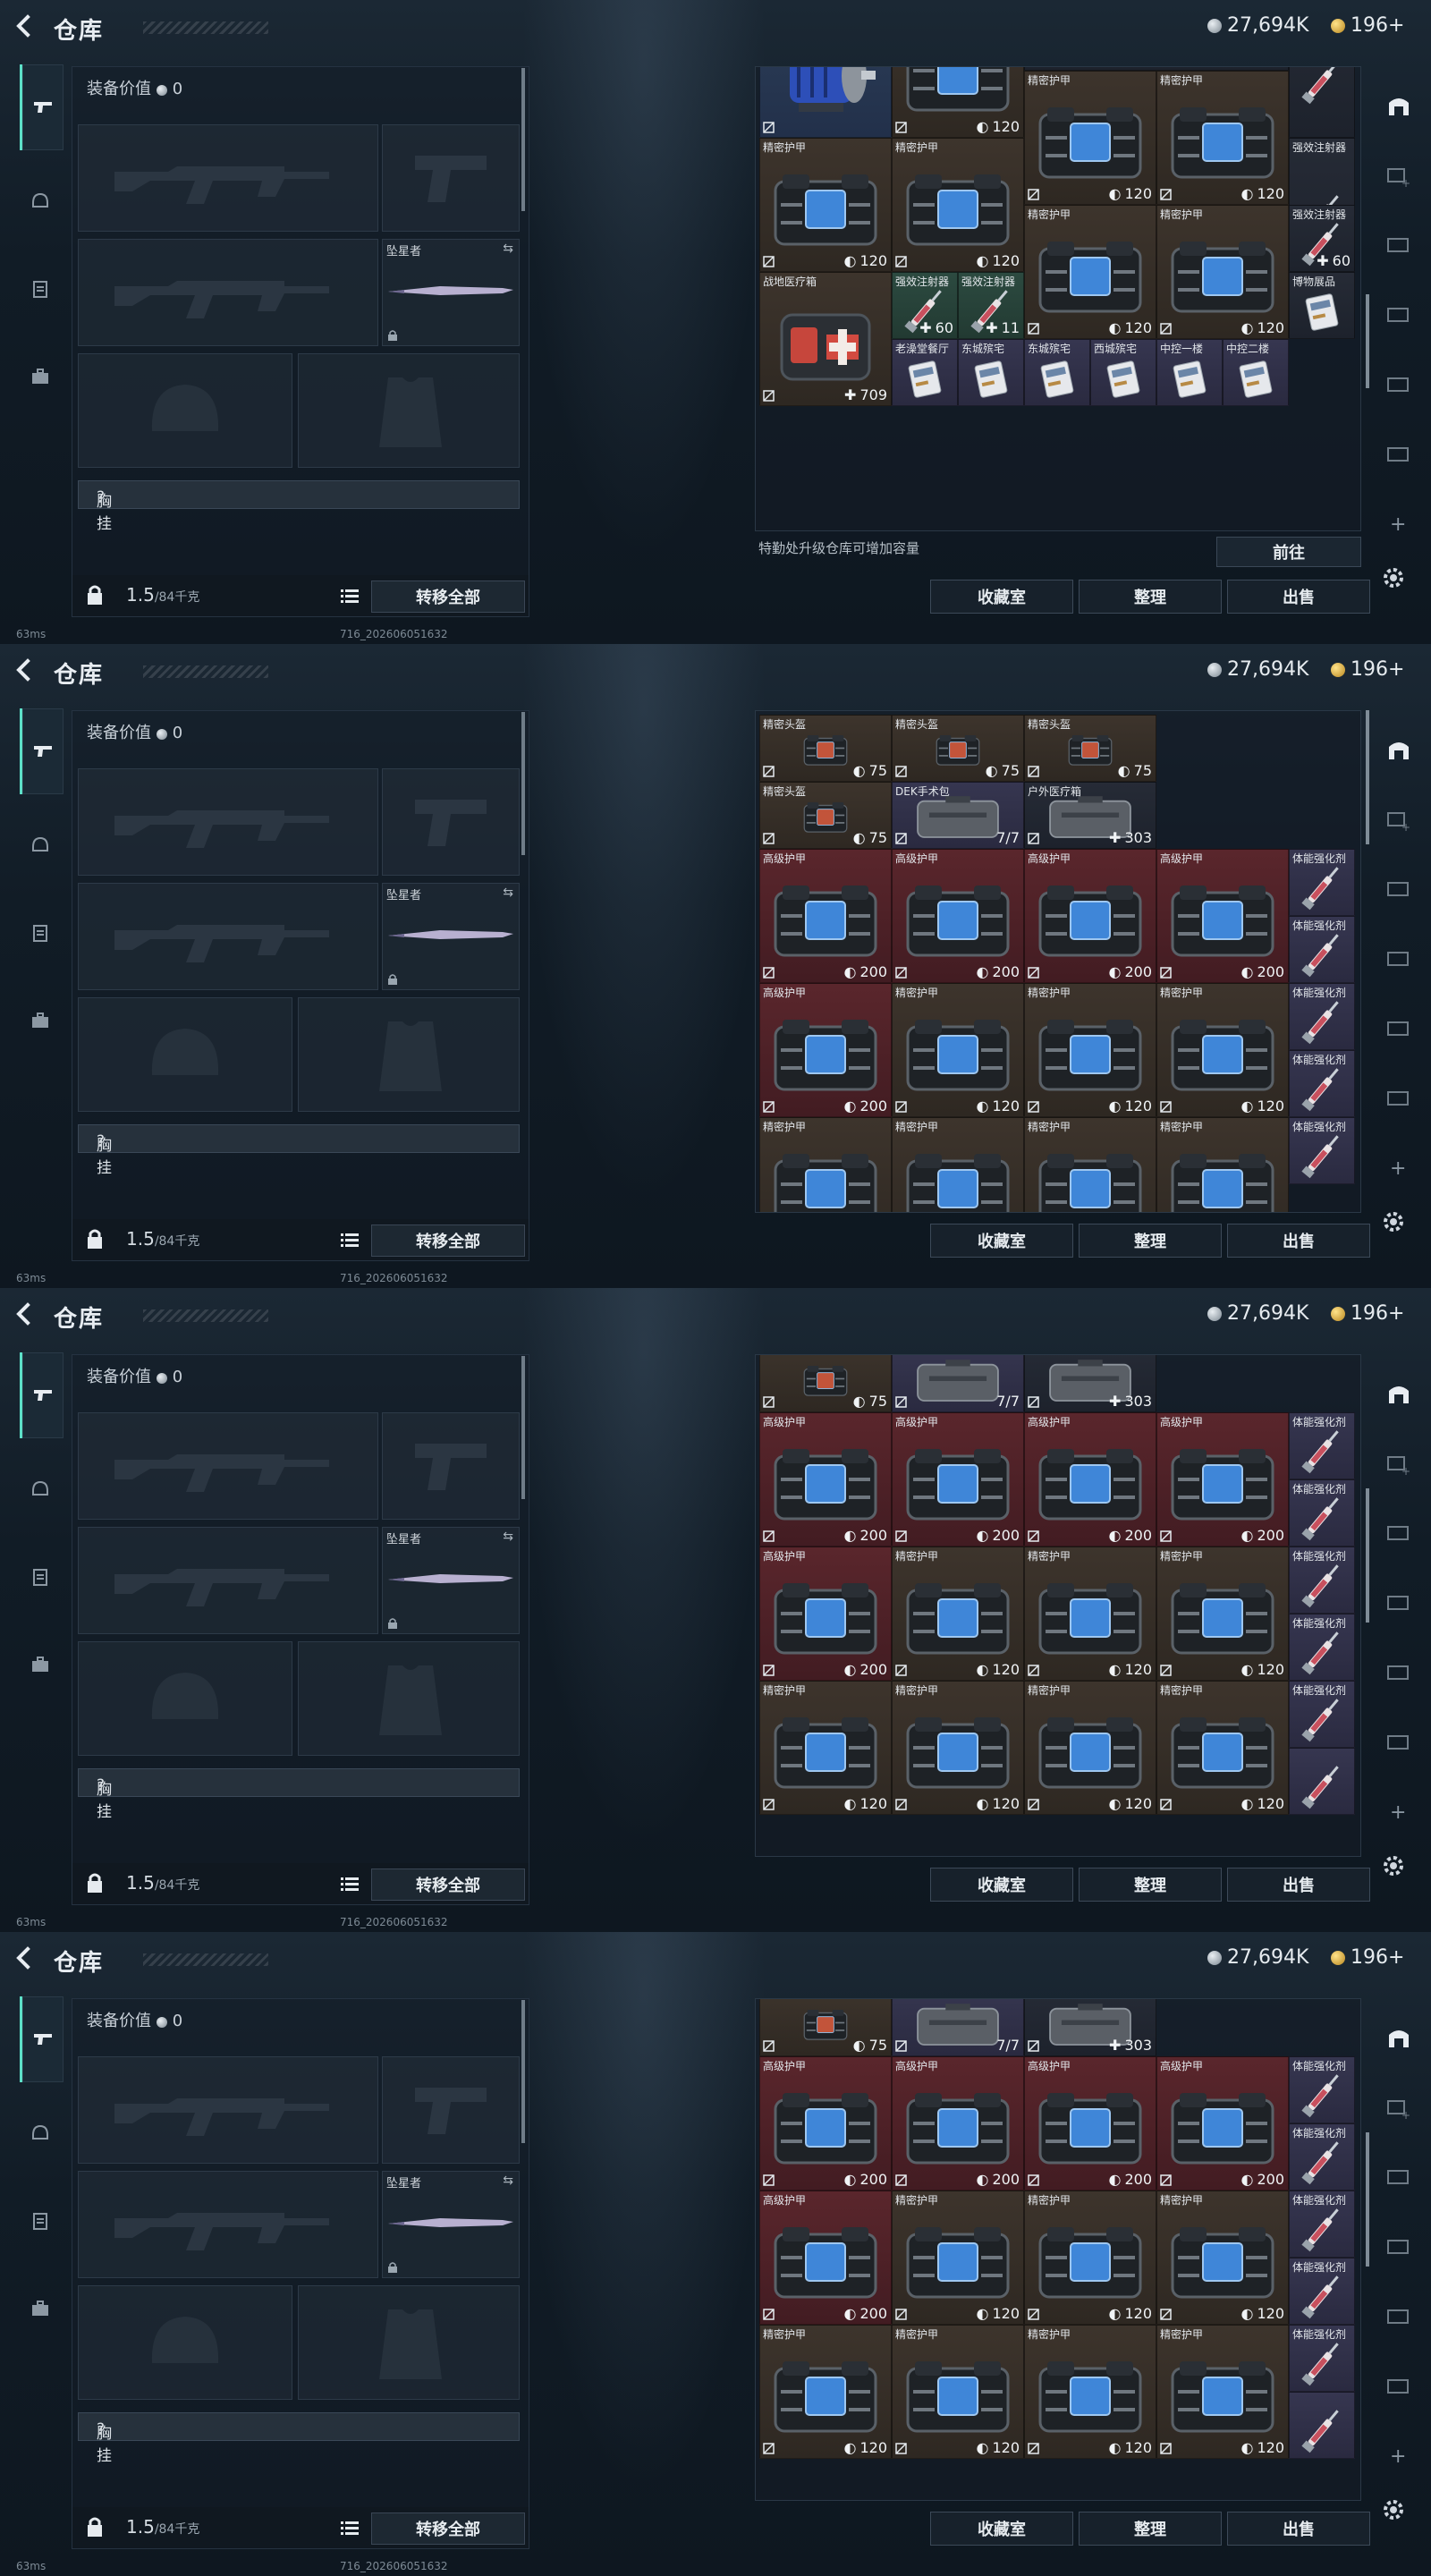 The image size is (1431, 2576). What do you see at coordinates (925, 305) in the screenshot?
I see `stash-item: 强效注射器 ✚60` at bounding box center [925, 305].